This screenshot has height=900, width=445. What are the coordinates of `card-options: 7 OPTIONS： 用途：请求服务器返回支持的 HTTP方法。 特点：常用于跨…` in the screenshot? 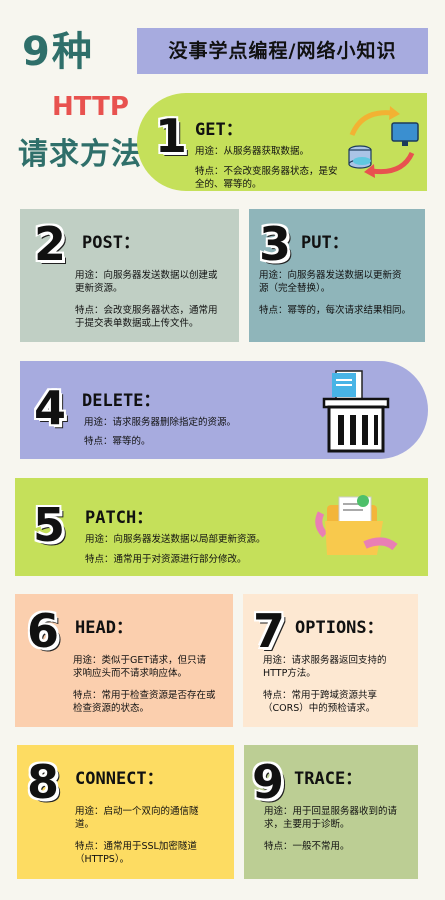 It's located at (330, 660).